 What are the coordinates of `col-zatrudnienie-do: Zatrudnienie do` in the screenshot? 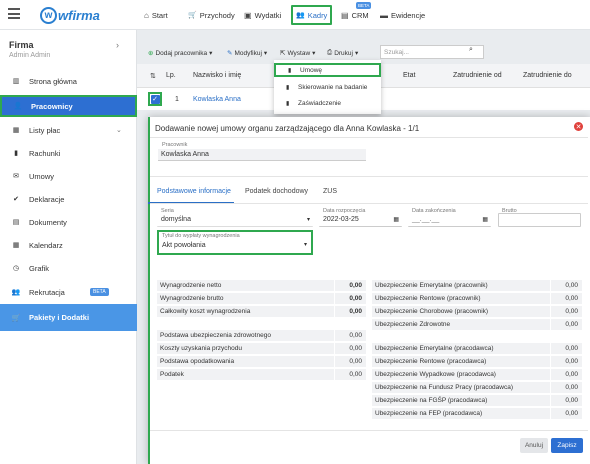 It's located at (547, 75).